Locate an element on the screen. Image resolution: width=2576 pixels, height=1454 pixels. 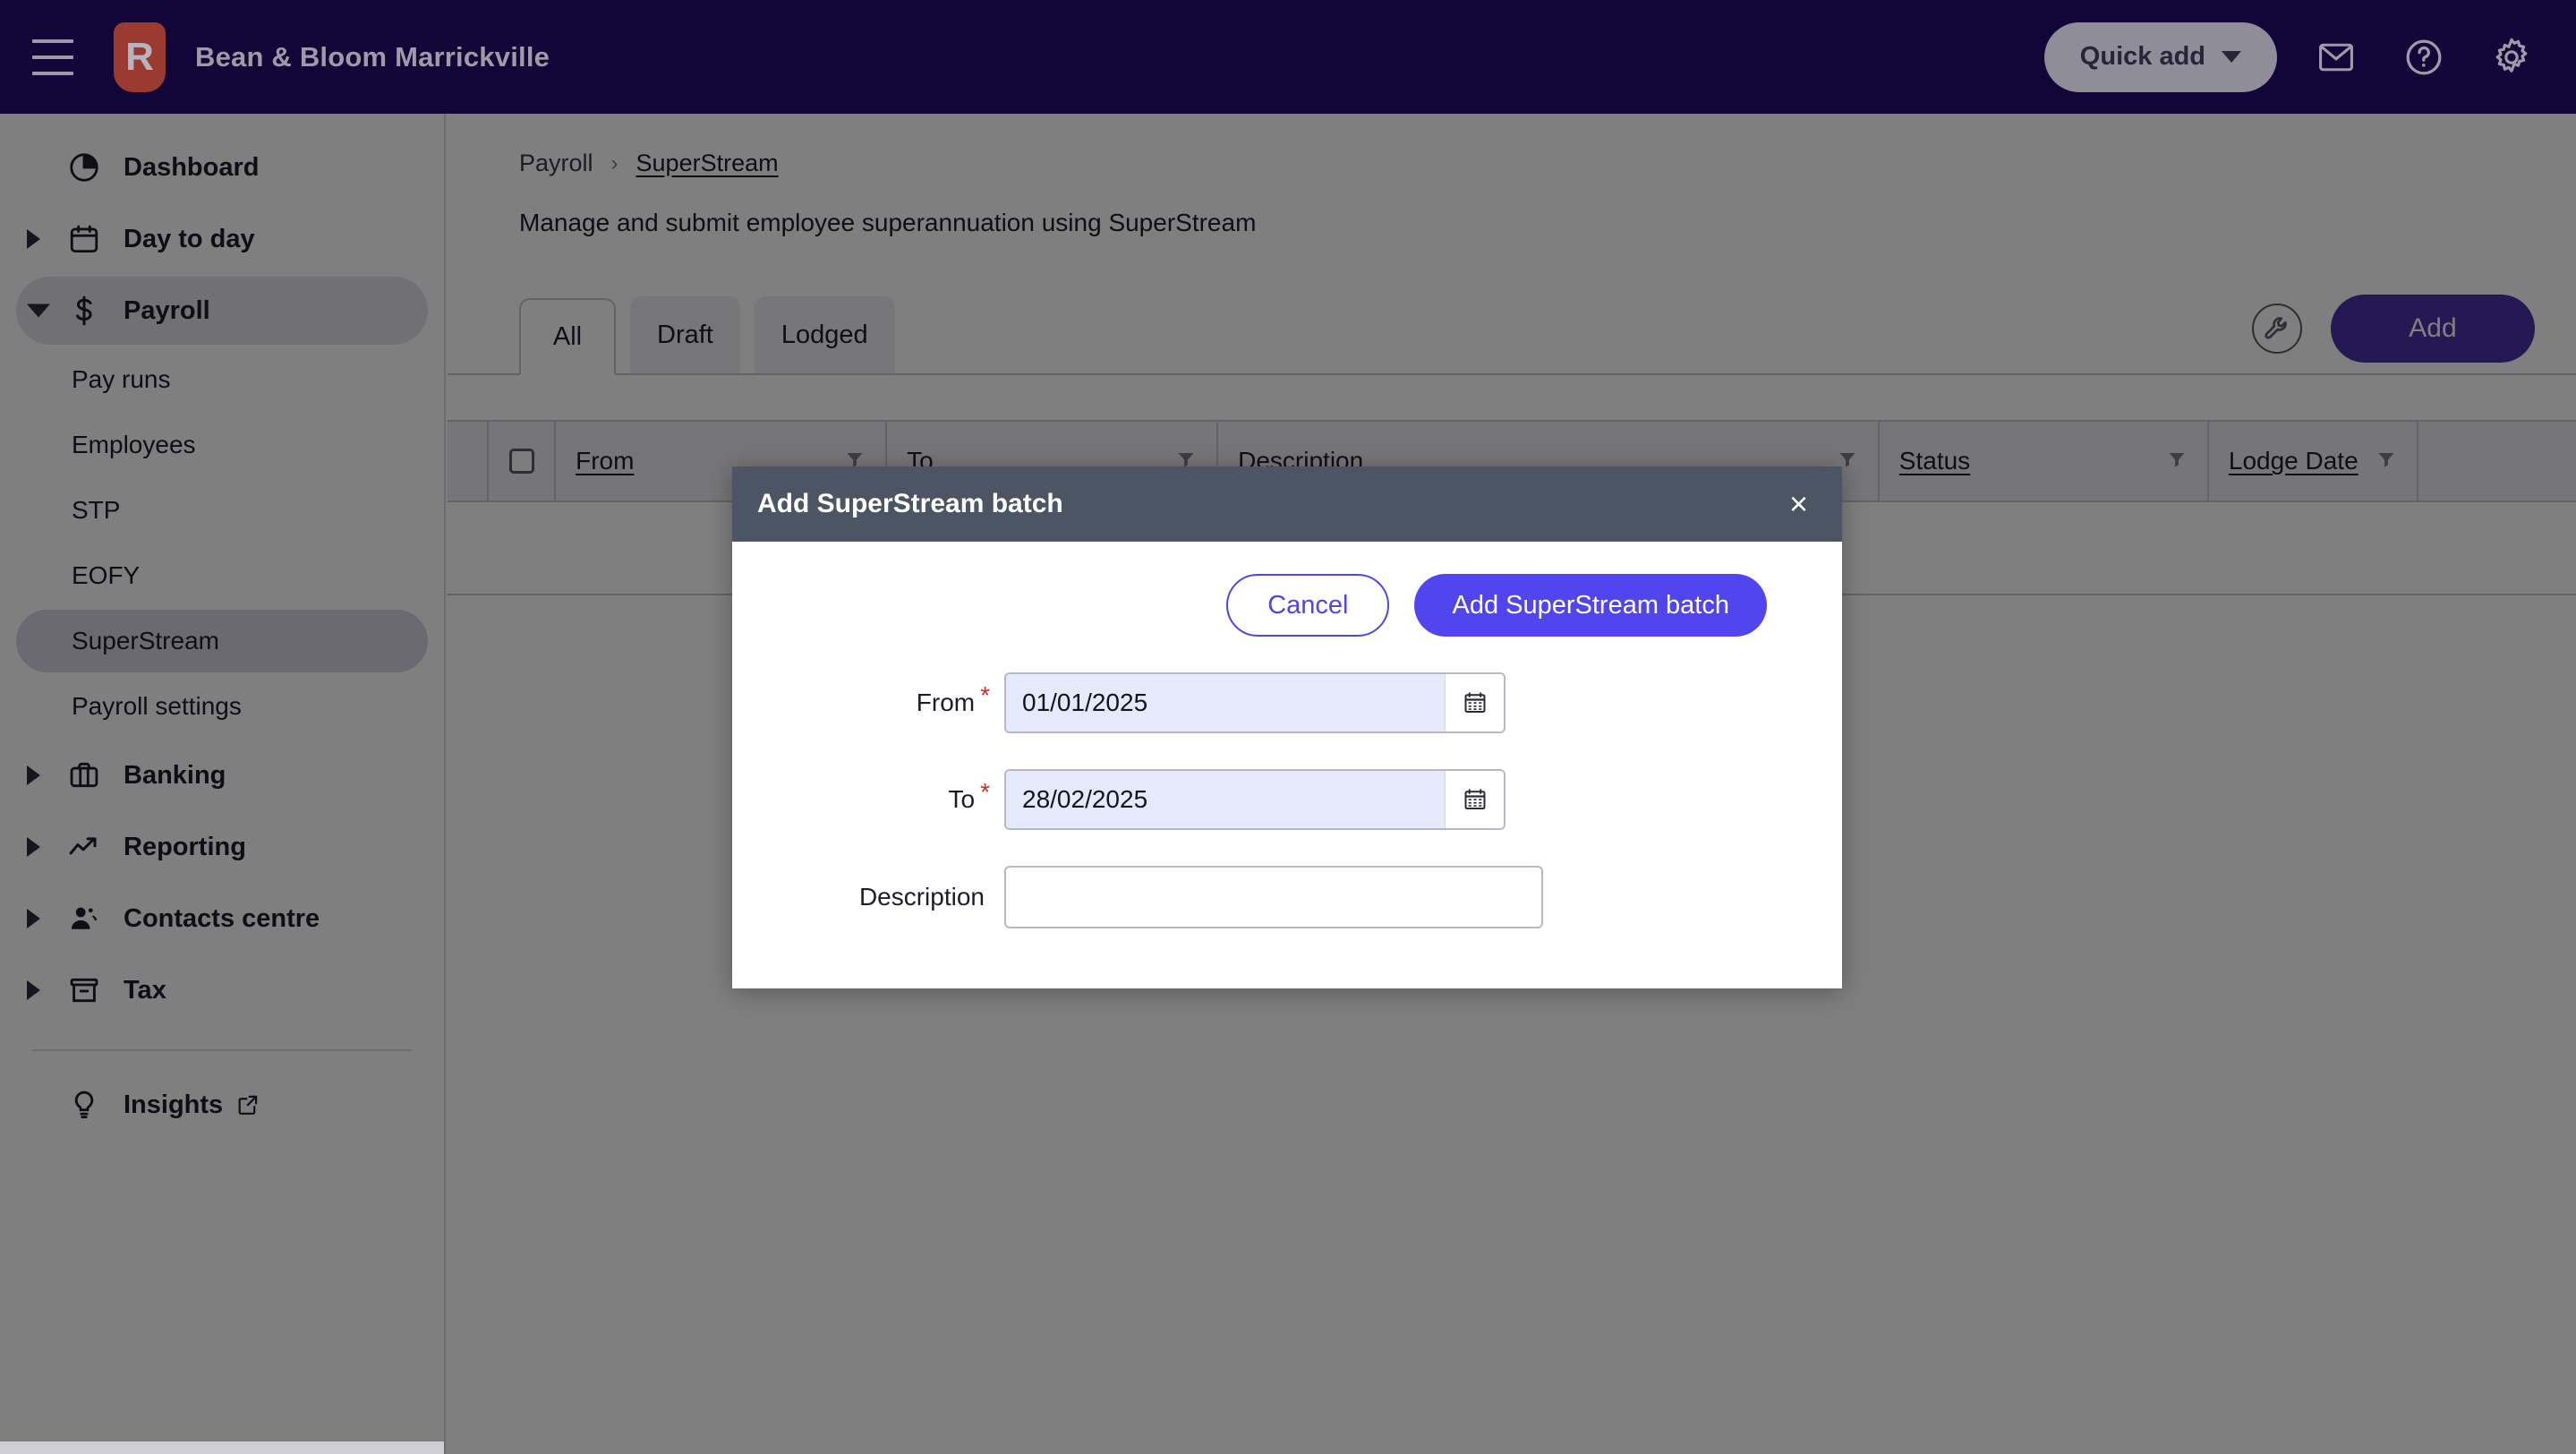
form-row-from: From * is located at coordinates (1287, 702).